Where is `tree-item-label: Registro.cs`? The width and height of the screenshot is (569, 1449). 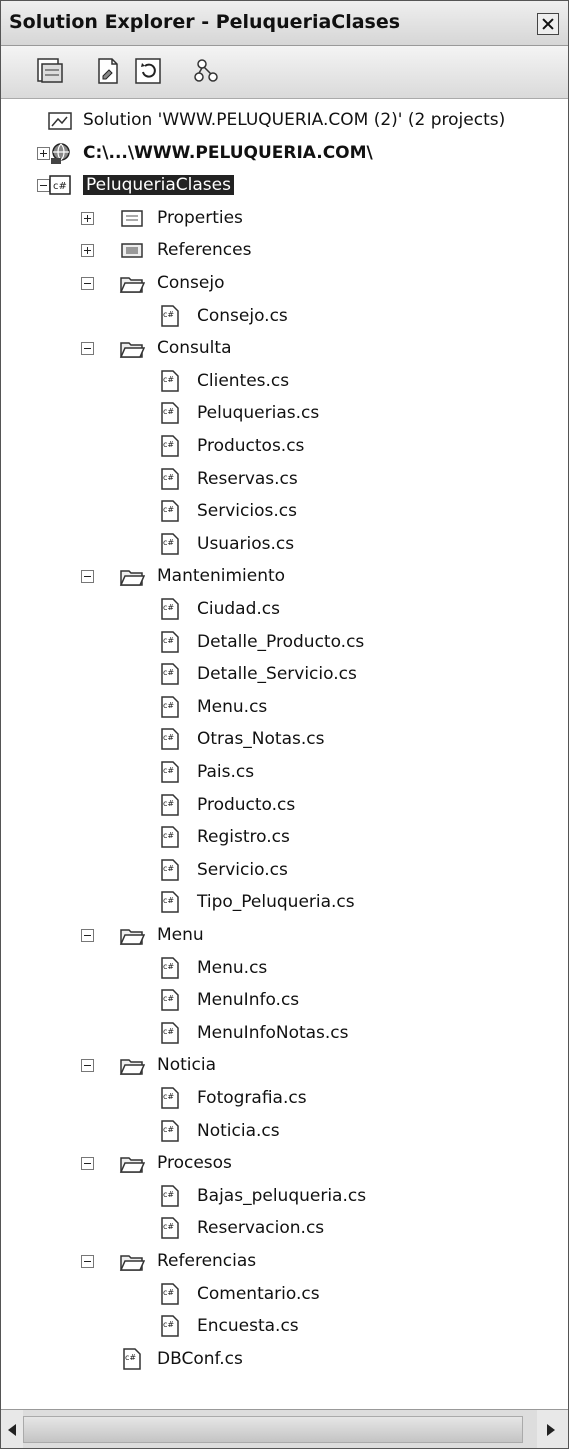 tree-item-label: Registro.cs is located at coordinates (243, 837).